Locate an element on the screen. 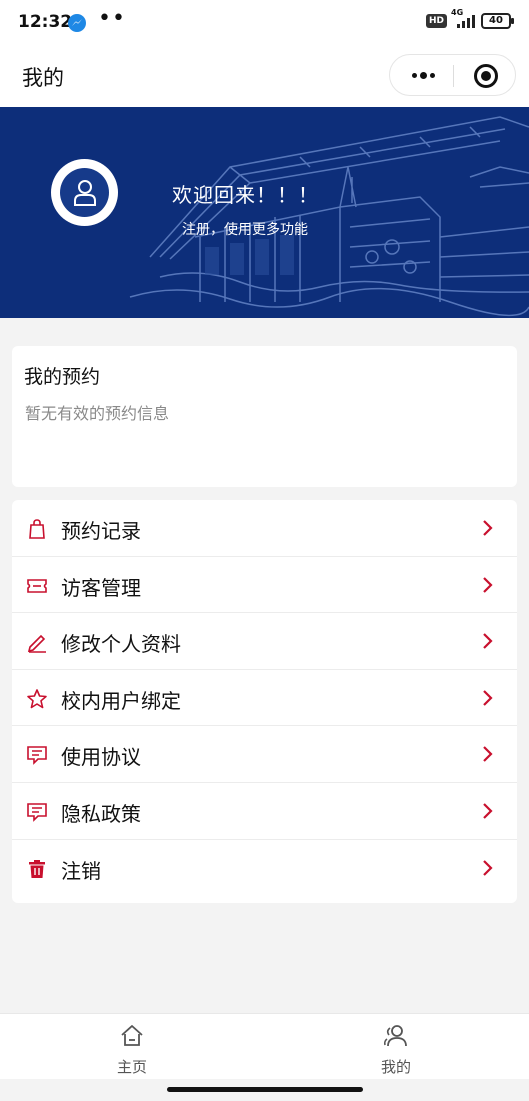 The height and width of the screenshot is (1101, 529). menu-item-label: 校内用户绑定 is located at coordinates (121, 700).